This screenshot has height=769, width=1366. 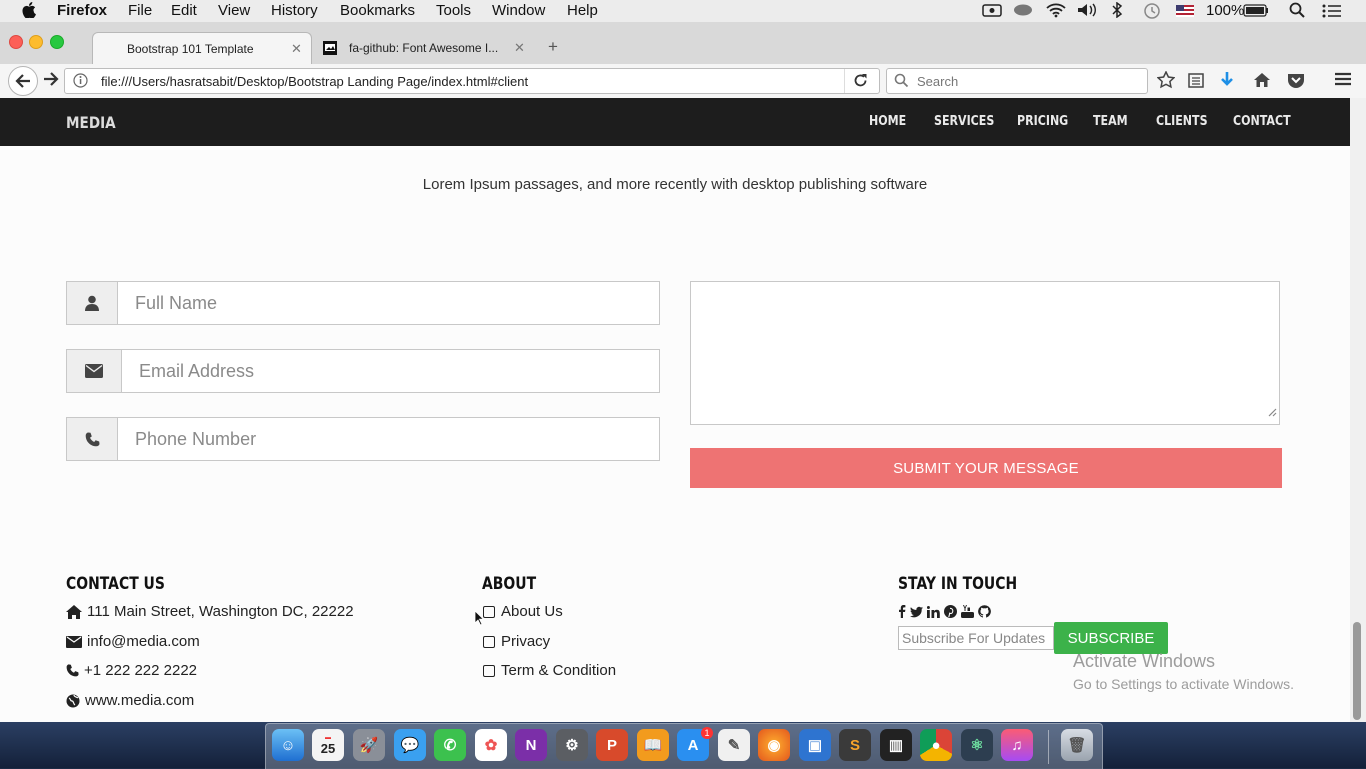 What do you see at coordinates (23, 81) in the screenshot?
I see `back-button` at bounding box center [23, 81].